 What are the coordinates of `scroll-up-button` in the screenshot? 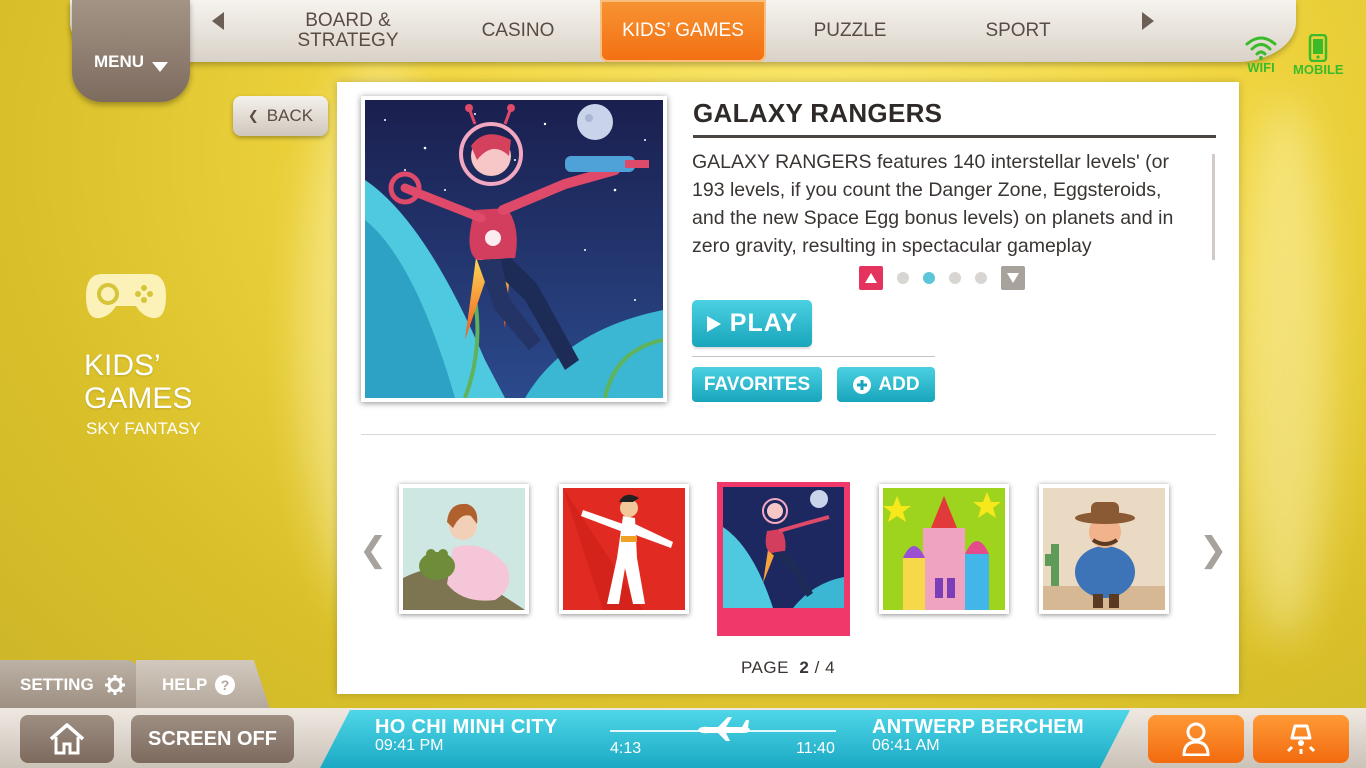 It's located at (871, 278).